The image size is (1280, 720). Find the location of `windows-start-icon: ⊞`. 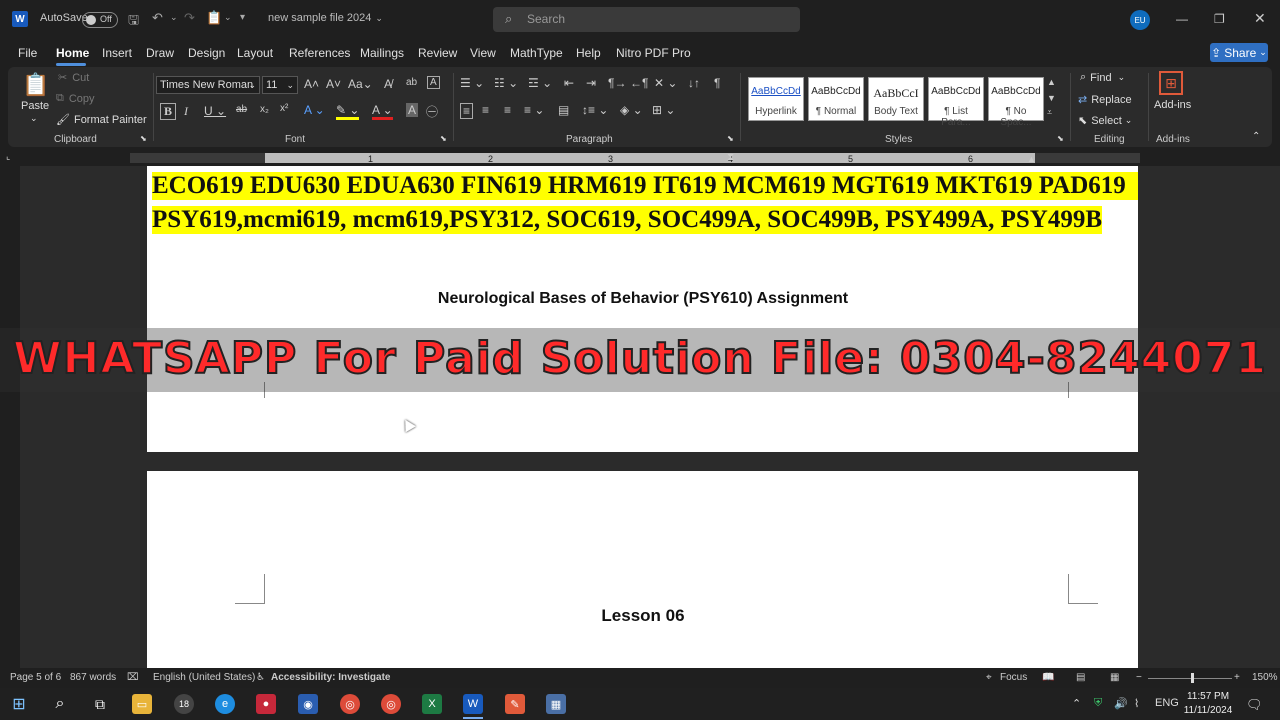

windows-start-icon: ⊞ is located at coordinates (19, 704).